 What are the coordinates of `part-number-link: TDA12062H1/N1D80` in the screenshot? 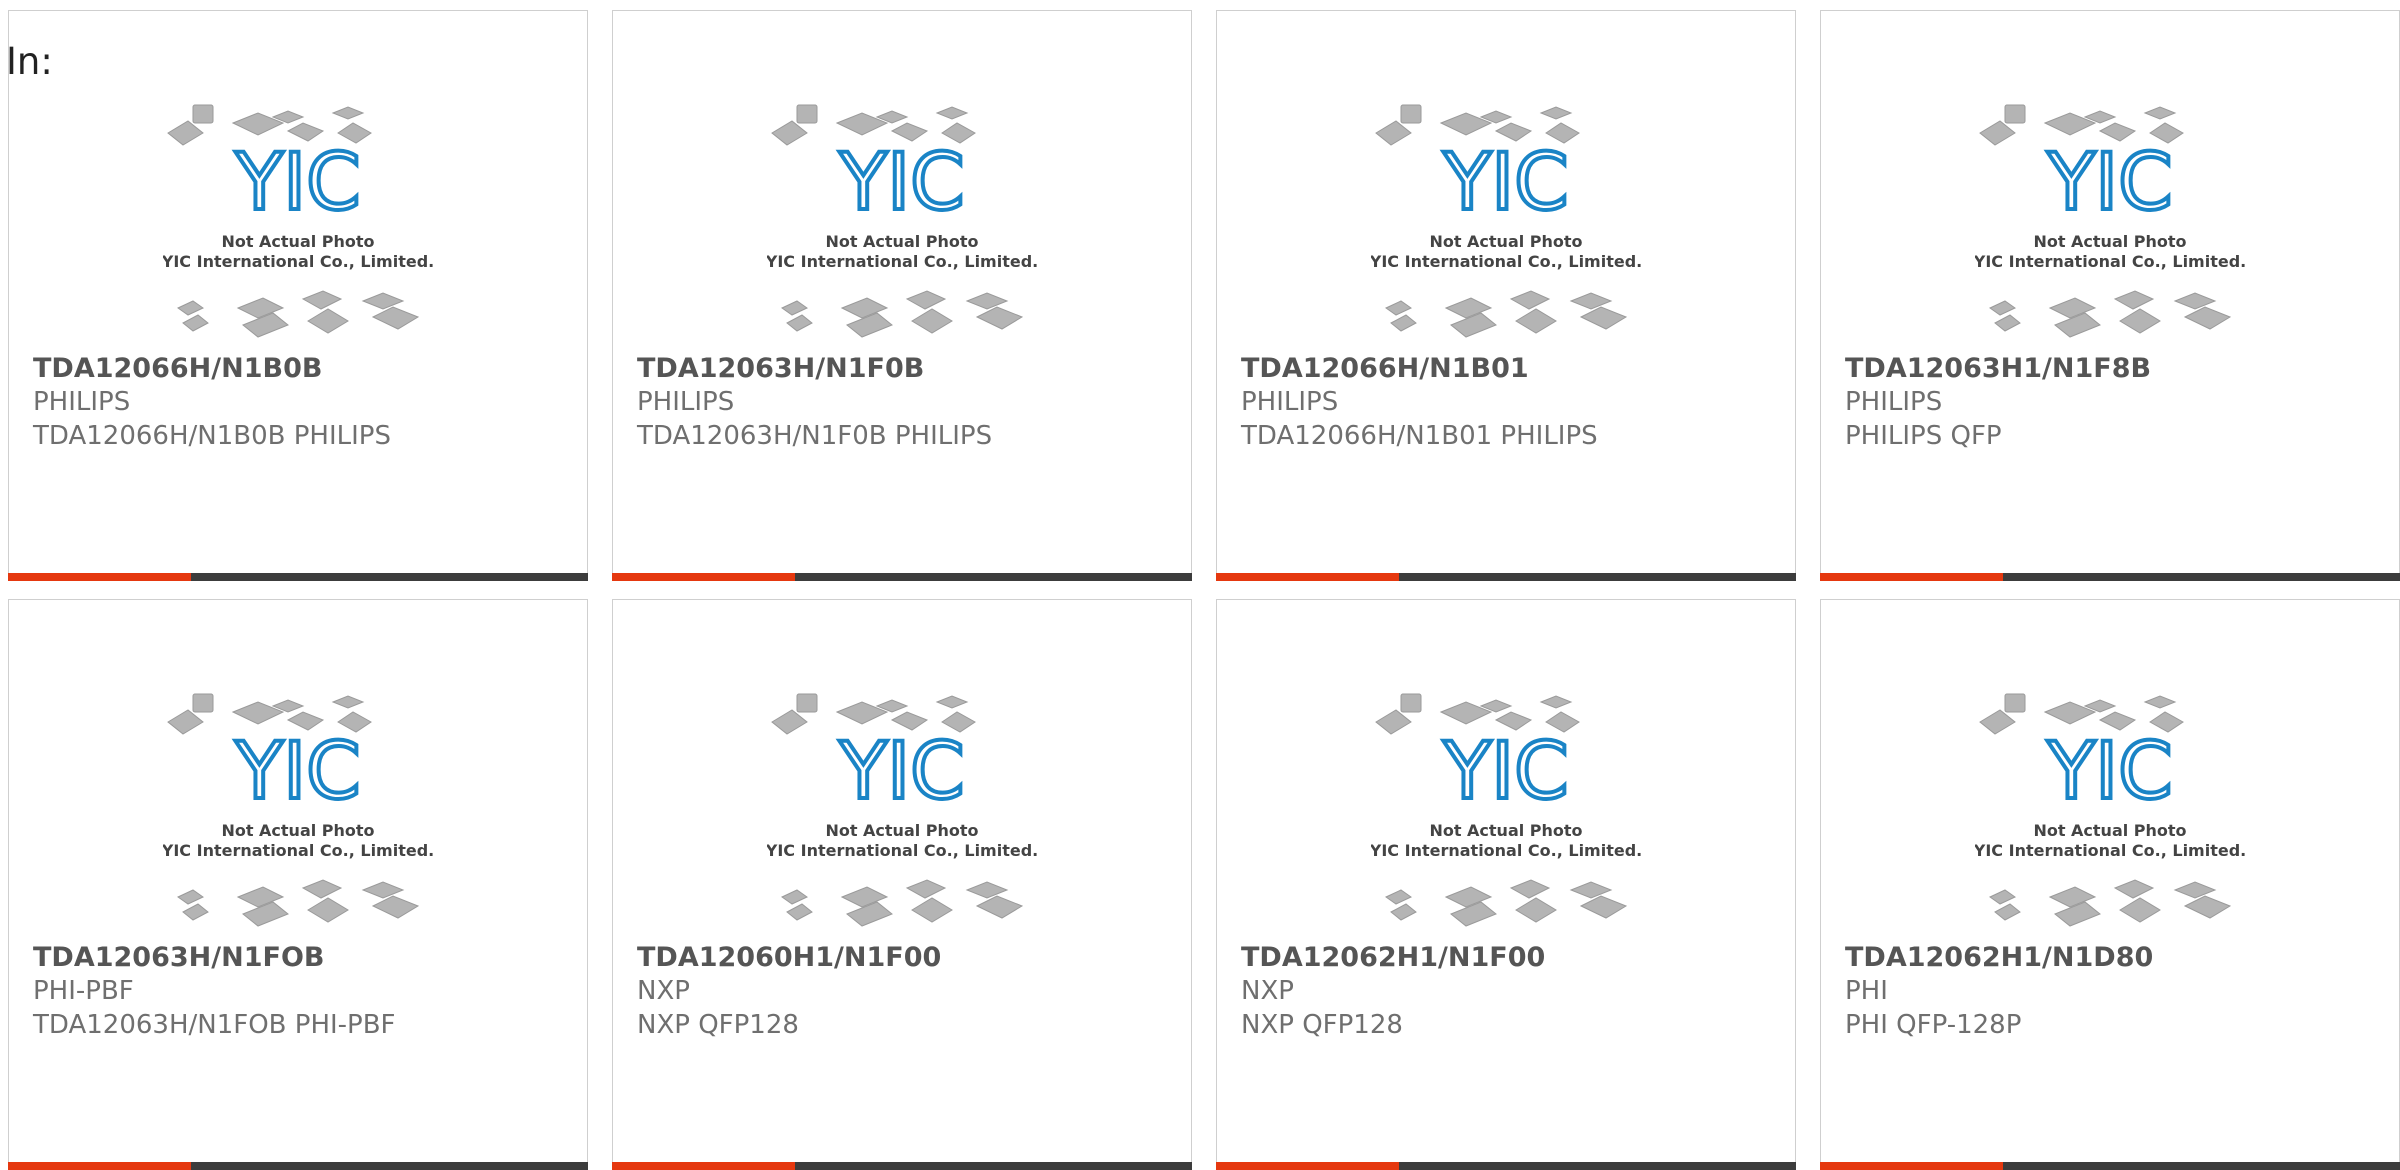 It's located at (1999, 957).